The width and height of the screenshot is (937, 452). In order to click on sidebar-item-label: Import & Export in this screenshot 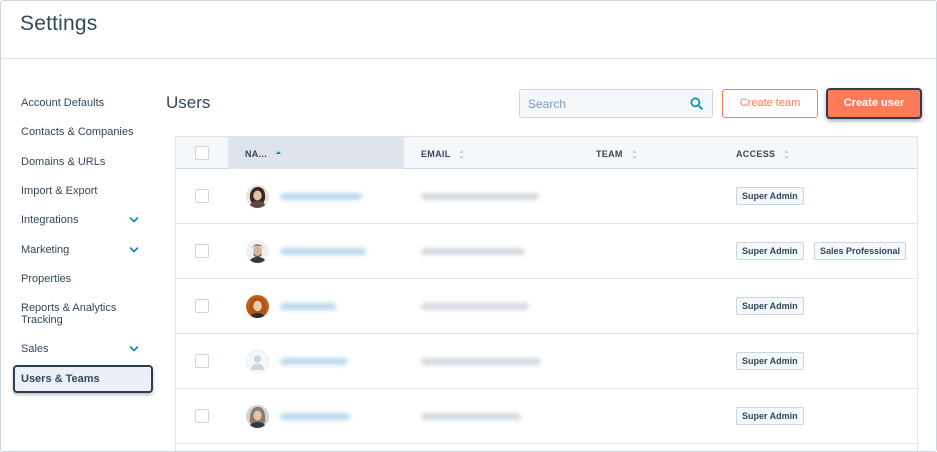, I will do `click(59, 191)`.